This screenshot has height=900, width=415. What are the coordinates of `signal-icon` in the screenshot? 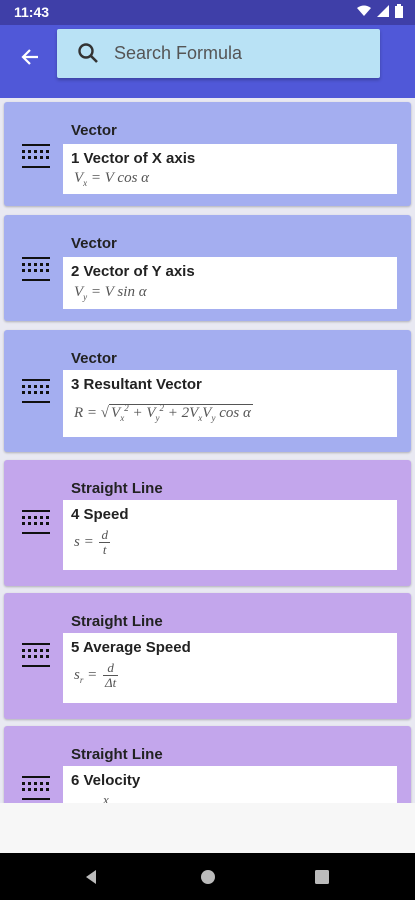 It's located at (383, 11).